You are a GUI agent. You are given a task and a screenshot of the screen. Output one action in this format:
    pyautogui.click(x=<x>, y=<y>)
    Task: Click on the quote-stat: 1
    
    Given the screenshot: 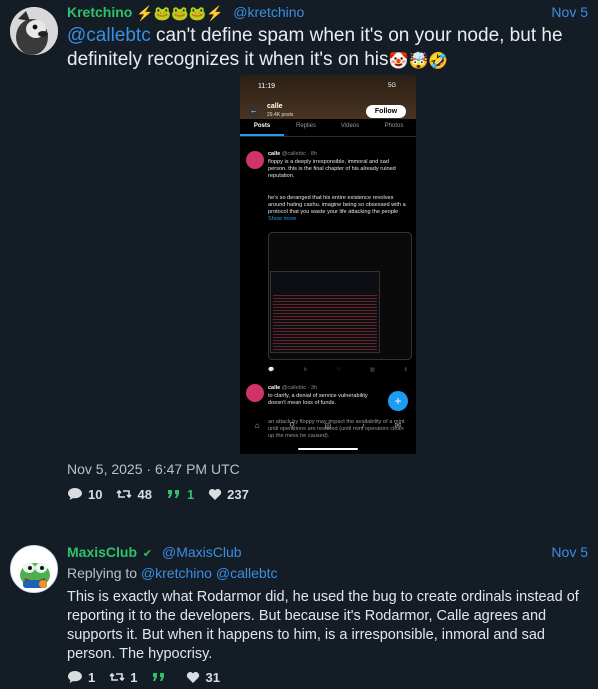 What is the action you would take?
    pyautogui.click(x=180, y=494)
    